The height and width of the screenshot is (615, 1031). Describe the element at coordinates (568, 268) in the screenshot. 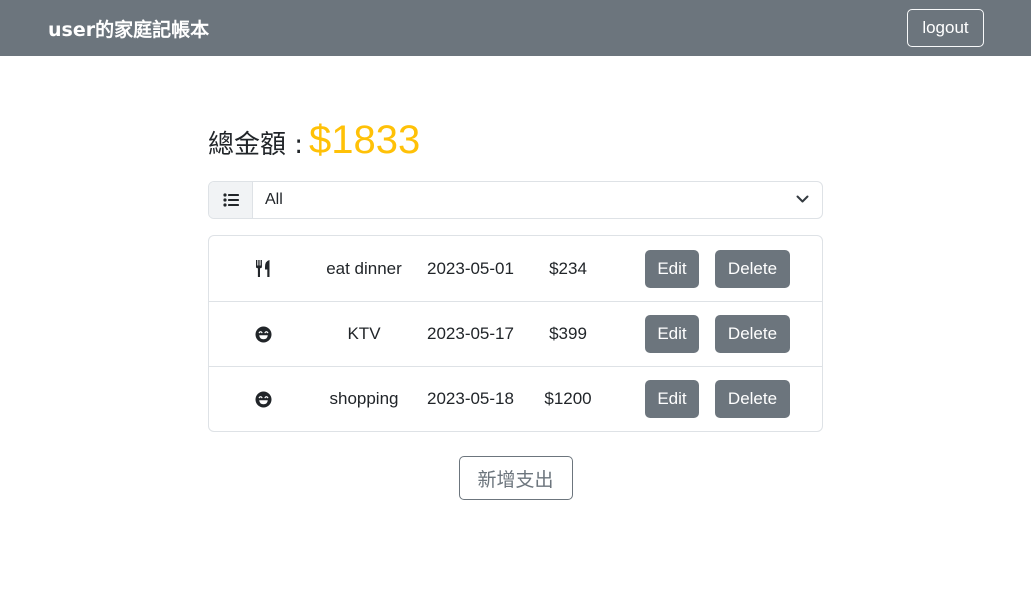

I see `record-amount: $234` at that location.